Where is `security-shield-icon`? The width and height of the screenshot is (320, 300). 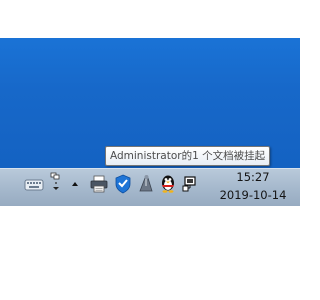
security-shield-icon is located at coordinates (123, 184).